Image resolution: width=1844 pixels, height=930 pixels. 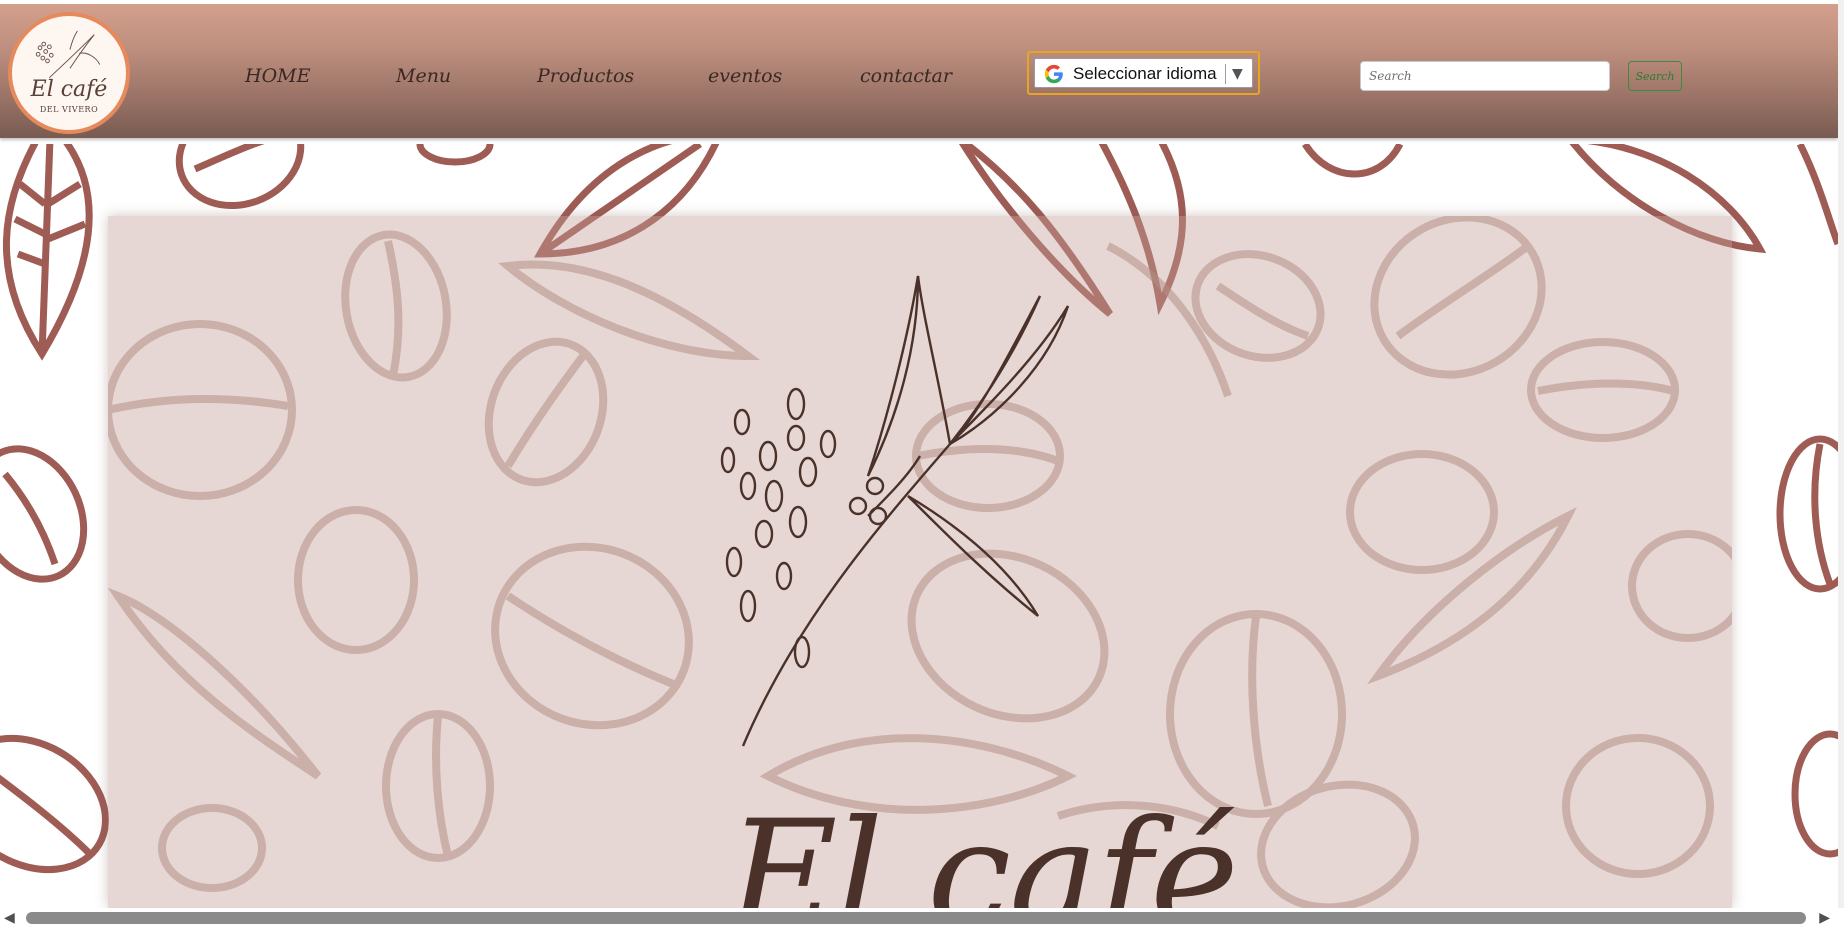 I want to click on google-icon, so click(x=1053, y=74).